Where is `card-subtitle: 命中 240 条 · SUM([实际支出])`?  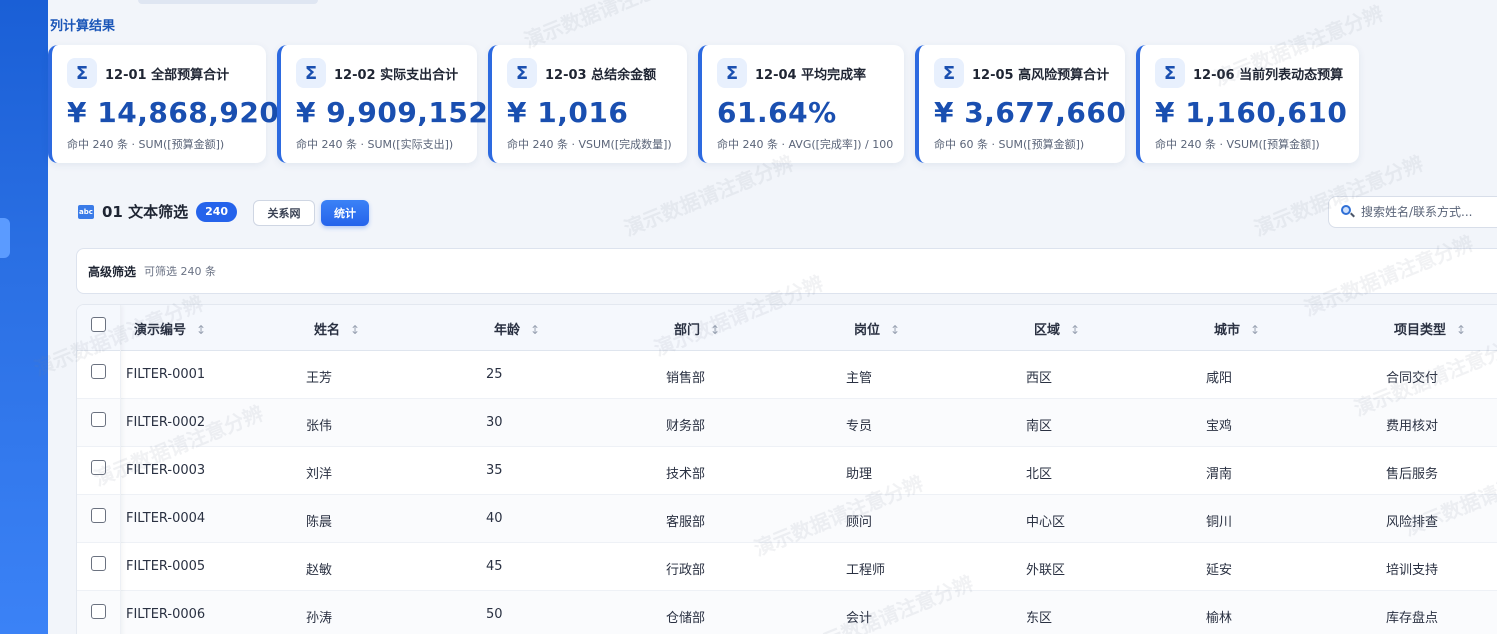
card-subtitle: 命中 240 条 · SUM([实际支出]) is located at coordinates (375, 144).